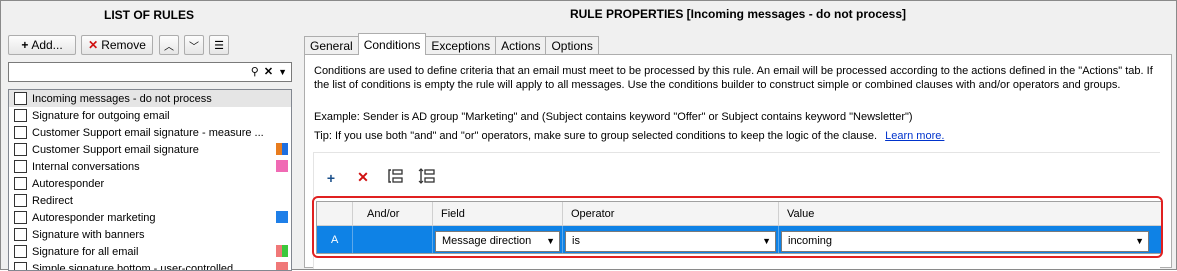 The image size is (1177, 271). I want to click on tab-exceptions: Exceptions, so click(460, 45).